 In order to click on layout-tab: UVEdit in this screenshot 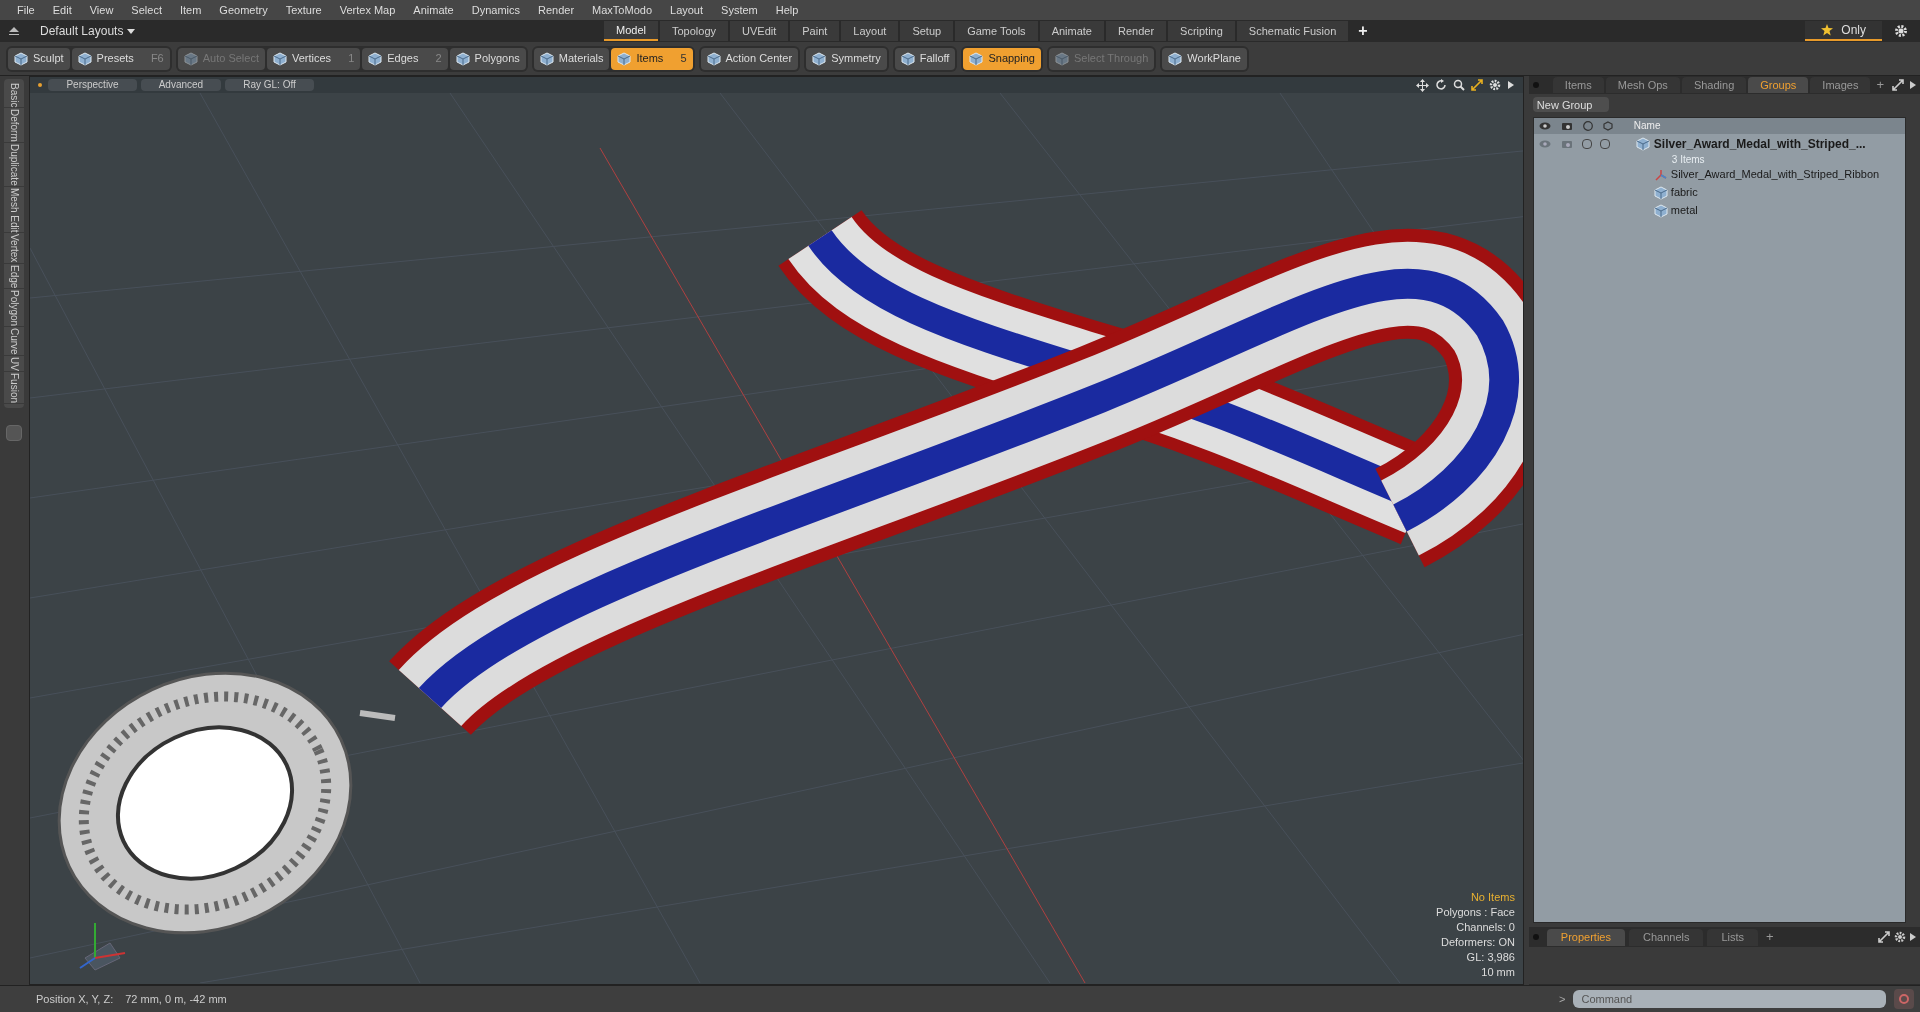, I will do `click(759, 31)`.